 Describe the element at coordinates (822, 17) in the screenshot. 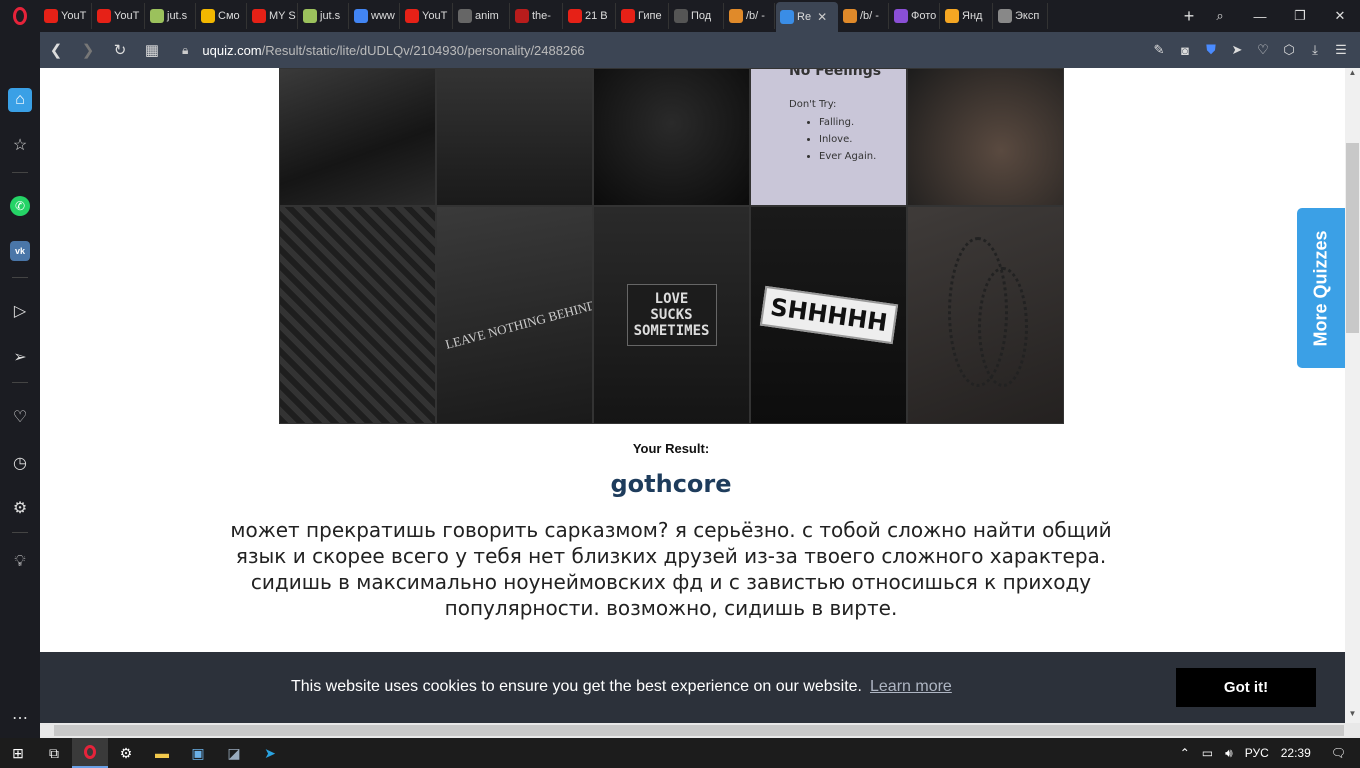

I see `close-tab-icon: ✕` at that location.